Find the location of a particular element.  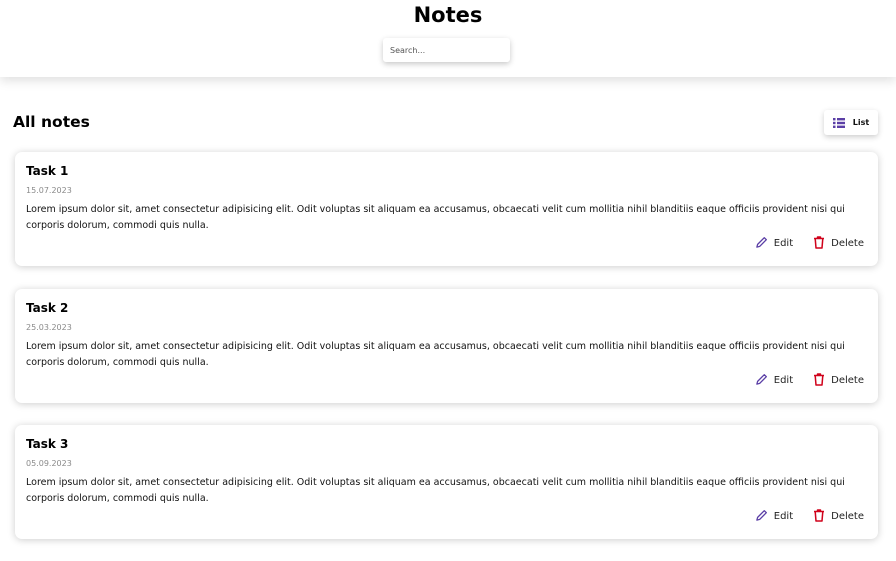

note-date: 25.03.2023 is located at coordinates (49, 327).